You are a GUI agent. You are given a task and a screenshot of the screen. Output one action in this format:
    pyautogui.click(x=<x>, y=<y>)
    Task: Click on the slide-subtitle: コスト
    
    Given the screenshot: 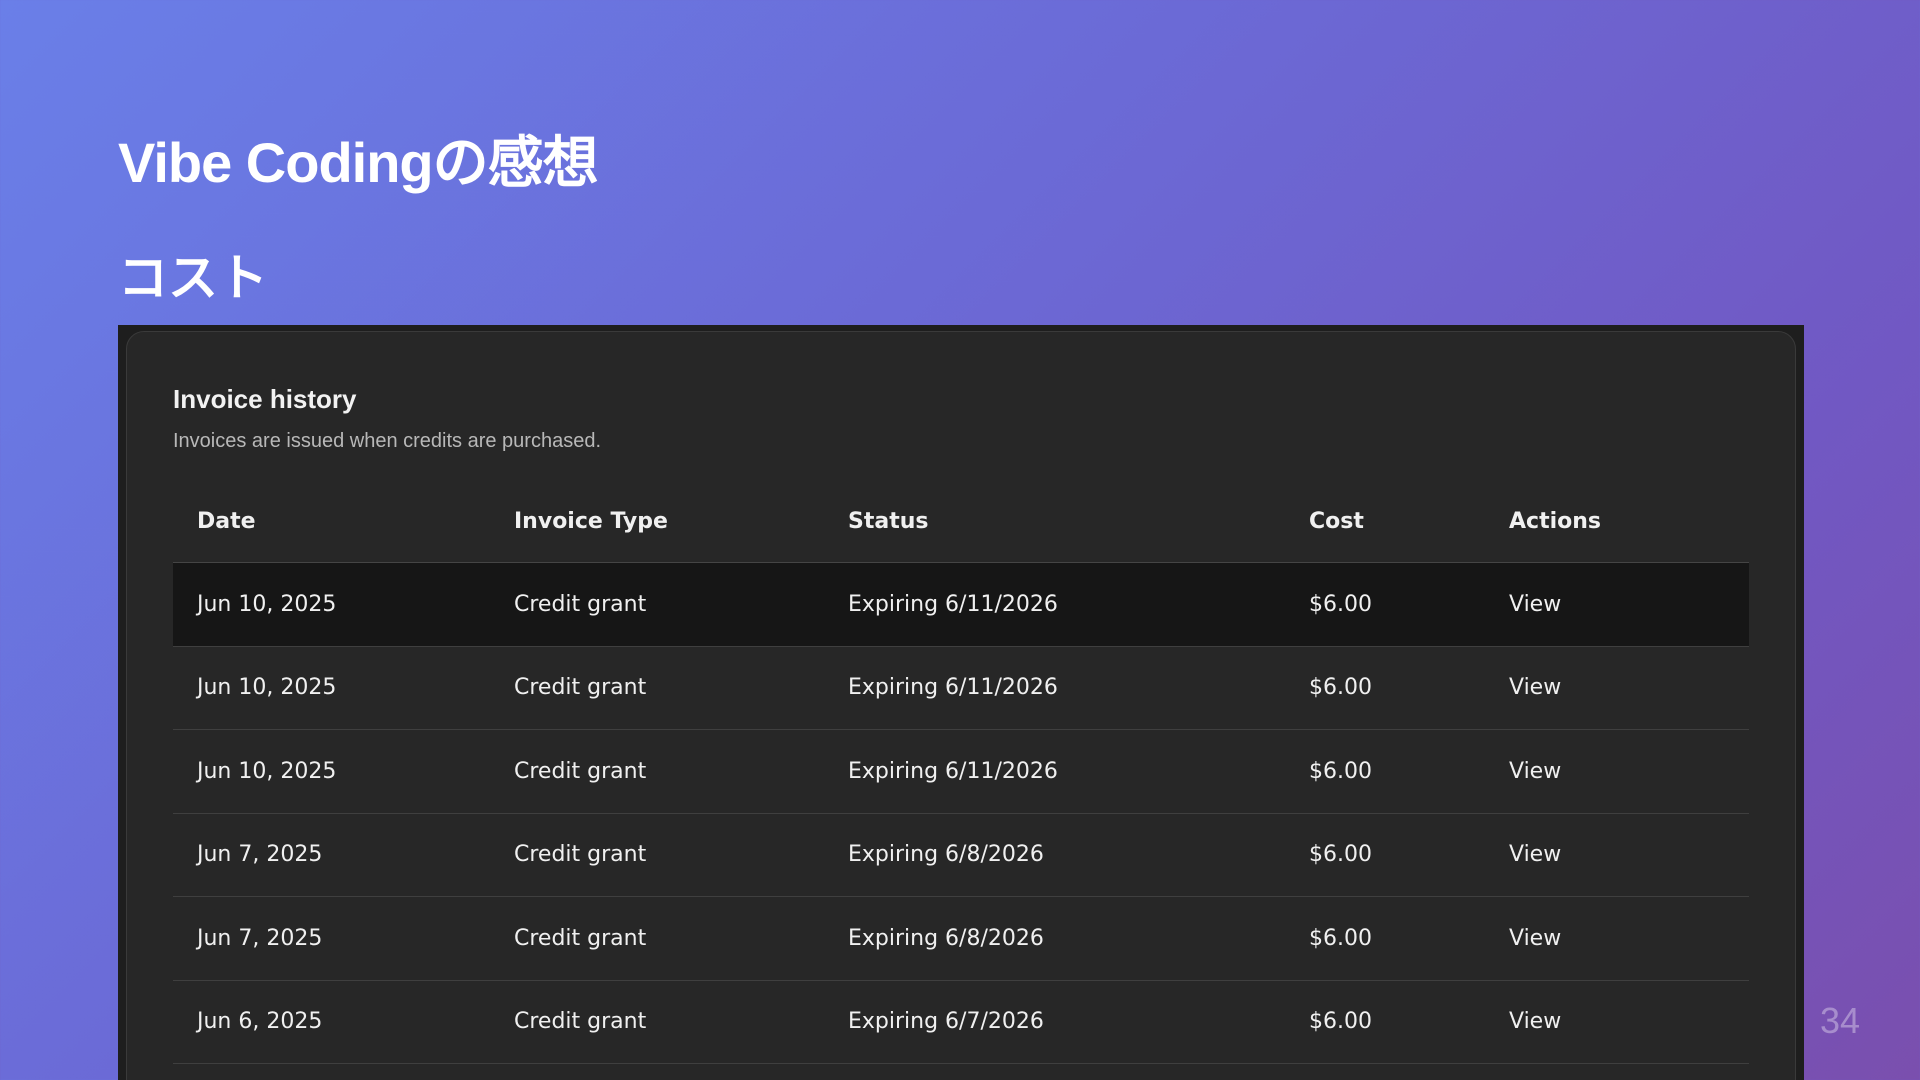 What is the action you would take?
    pyautogui.click(x=193, y=278)
    